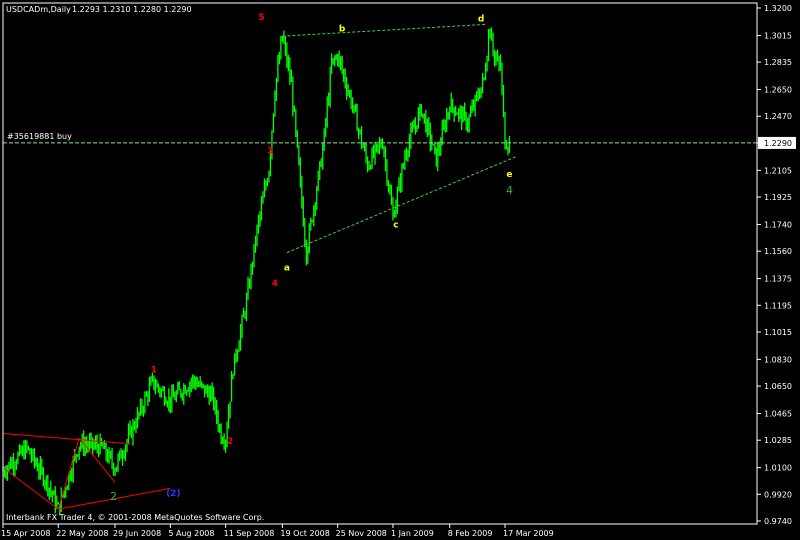 The height and width of the screenshot is (540, 800). I want to click on x-tick-label: 11 Sep 2008, so click(249, 533).